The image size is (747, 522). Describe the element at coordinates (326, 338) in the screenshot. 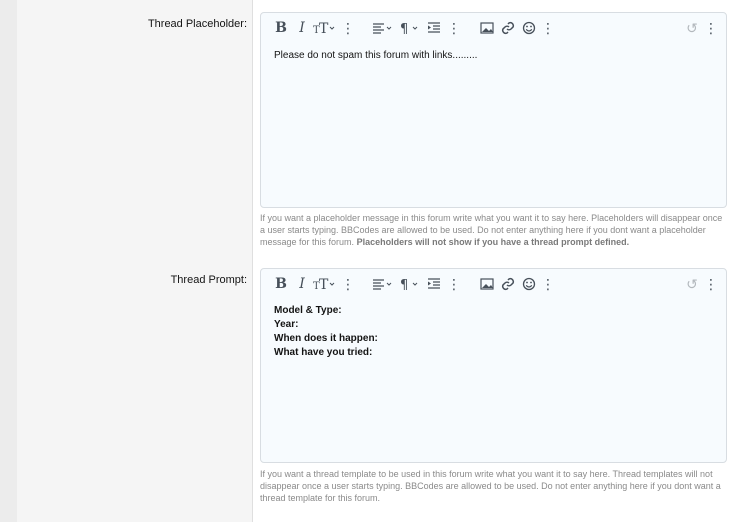

I see `prompt-line: When does it happen:` at that location.